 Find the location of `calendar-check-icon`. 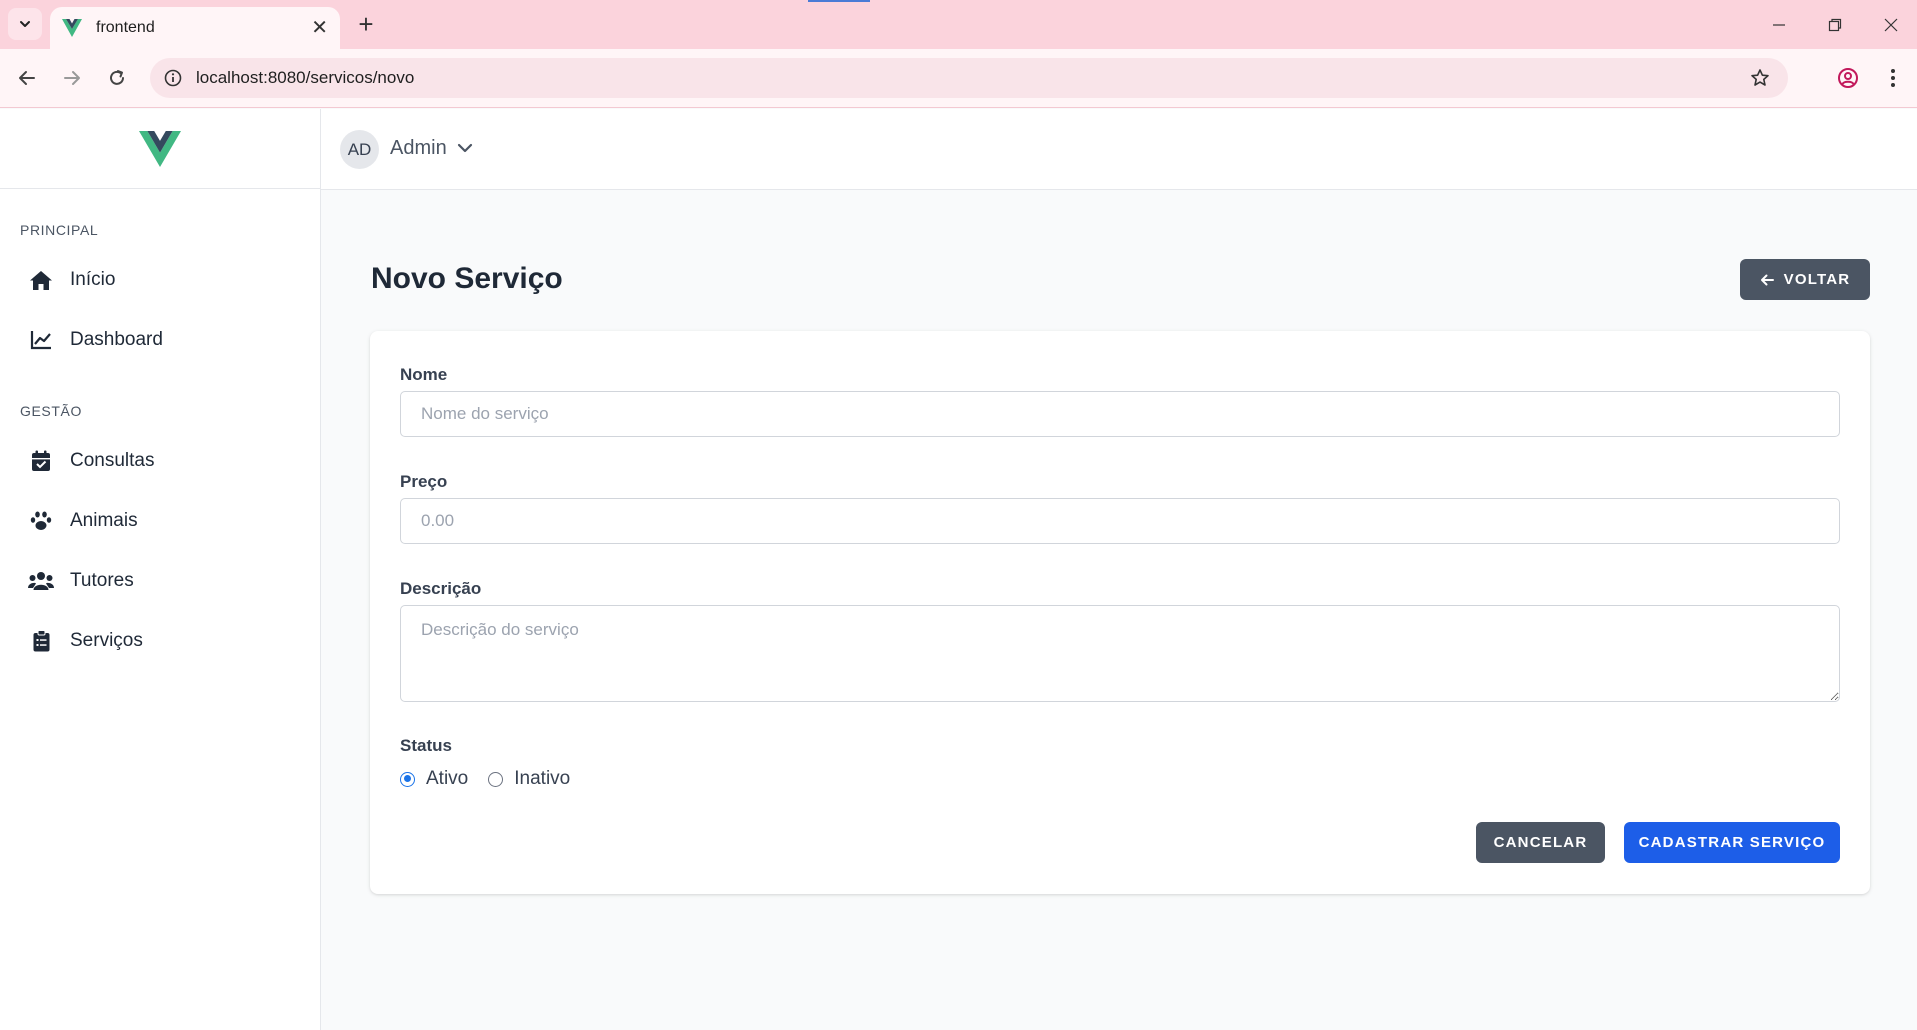

calendar-check-icon is located at coordinates (41, 461).